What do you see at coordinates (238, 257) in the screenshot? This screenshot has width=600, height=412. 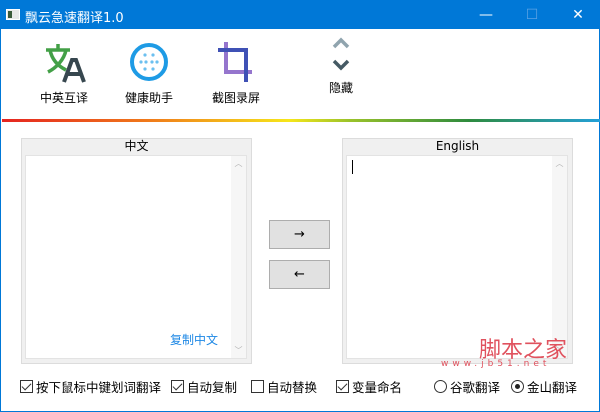 I see `chinese-scrollbar: ︿ ﹀` at bounding box center [238, 257].